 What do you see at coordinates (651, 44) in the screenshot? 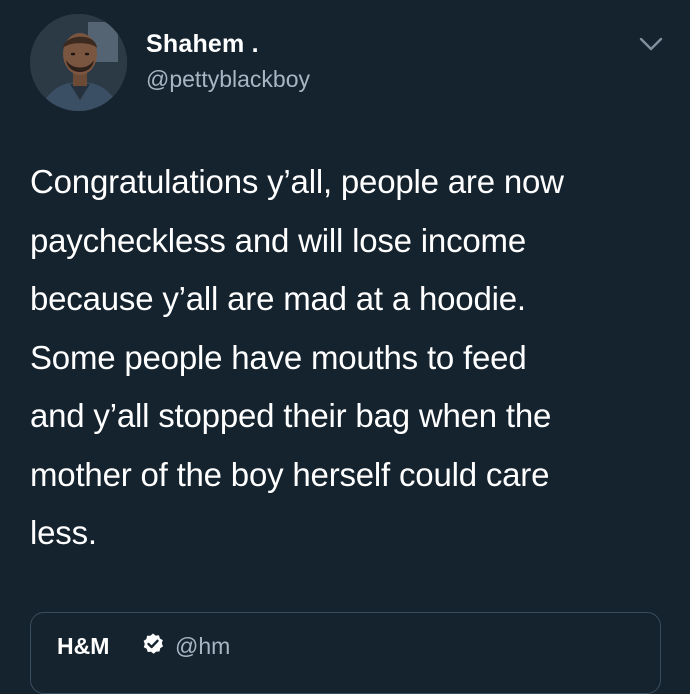
I see `chevron-down-icon` at bounding box center [651, 44].